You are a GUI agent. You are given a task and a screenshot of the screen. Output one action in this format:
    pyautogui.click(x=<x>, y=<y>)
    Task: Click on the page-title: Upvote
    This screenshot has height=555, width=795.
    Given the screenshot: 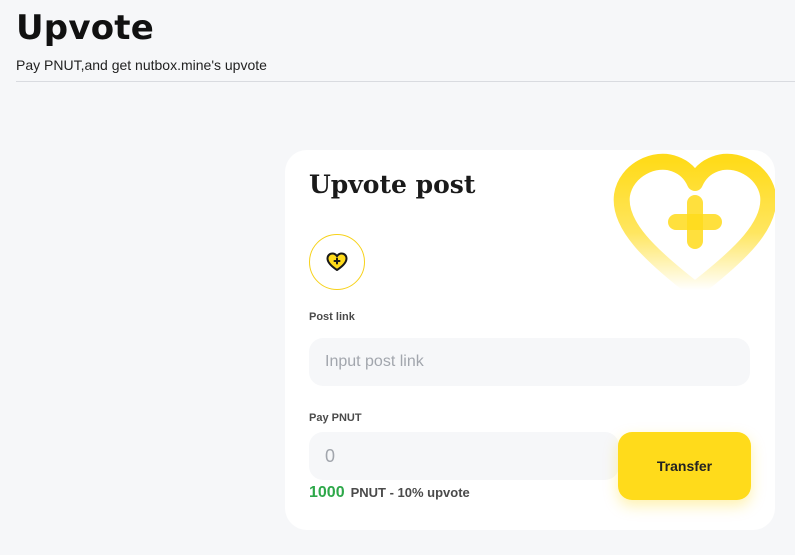 What is the action you would take?
    pyautogui.click(x=85, y=28)
    